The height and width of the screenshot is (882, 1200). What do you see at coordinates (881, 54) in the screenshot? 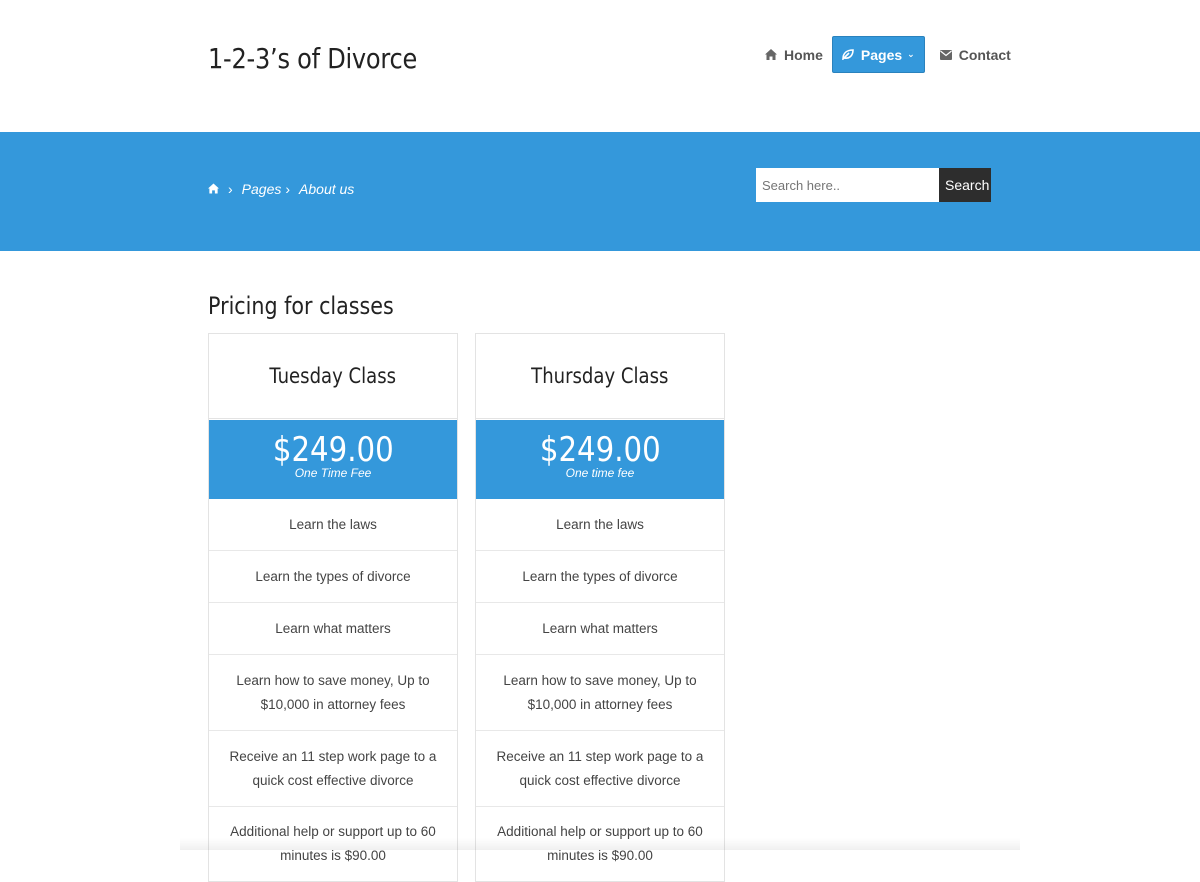
I see `nav-pages-label: Pages` at bounding box center [881, 54].